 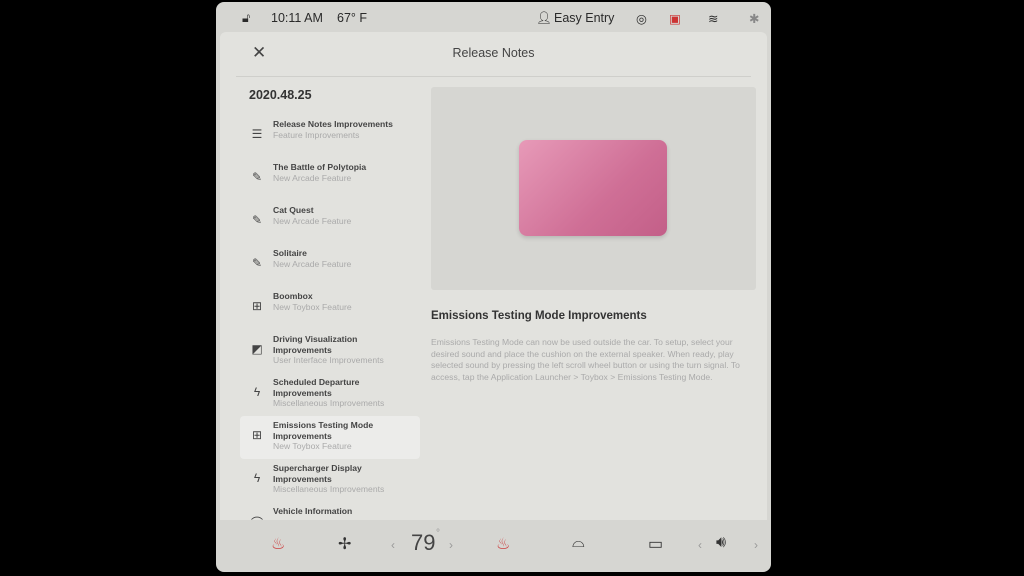 I want to click on volume-down-button: ‹, so click(x=700, y=545).